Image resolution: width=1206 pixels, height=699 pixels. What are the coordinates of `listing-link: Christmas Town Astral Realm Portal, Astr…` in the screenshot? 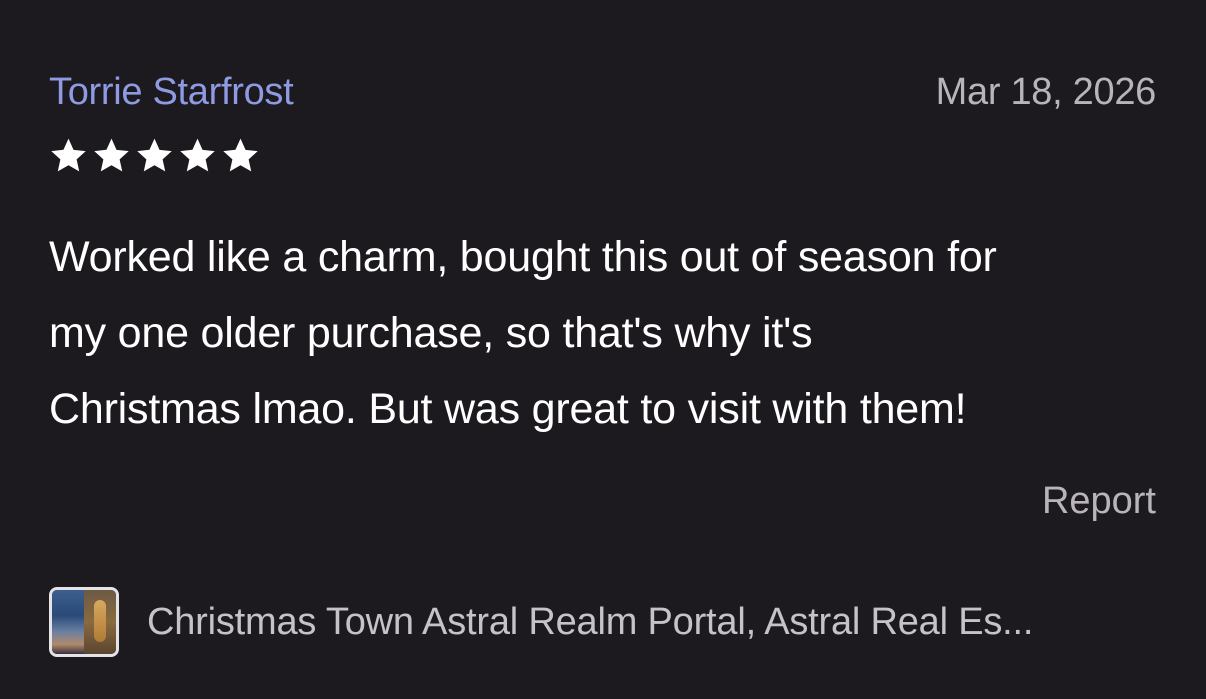 It's located at (604, 622).